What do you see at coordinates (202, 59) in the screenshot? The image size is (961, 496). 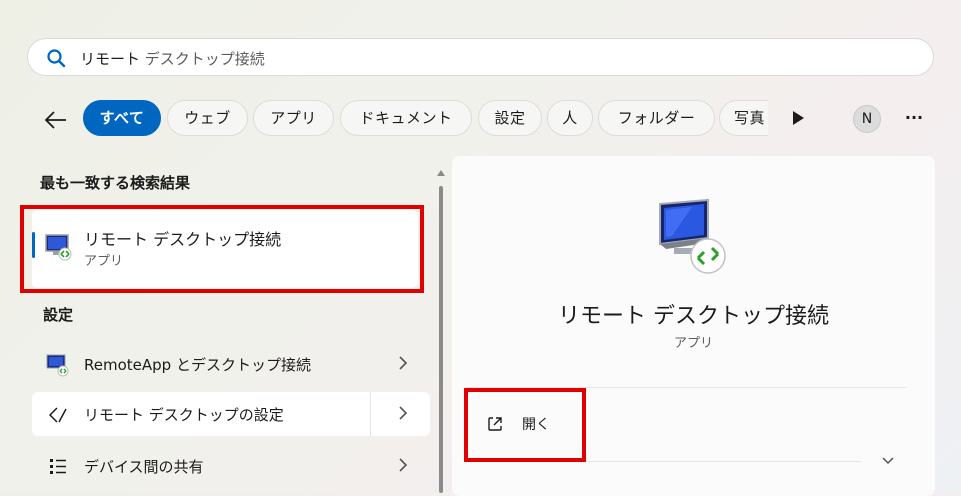 I see `search-completion-text: デスクトップ接続` at bounding box center [202, 59].